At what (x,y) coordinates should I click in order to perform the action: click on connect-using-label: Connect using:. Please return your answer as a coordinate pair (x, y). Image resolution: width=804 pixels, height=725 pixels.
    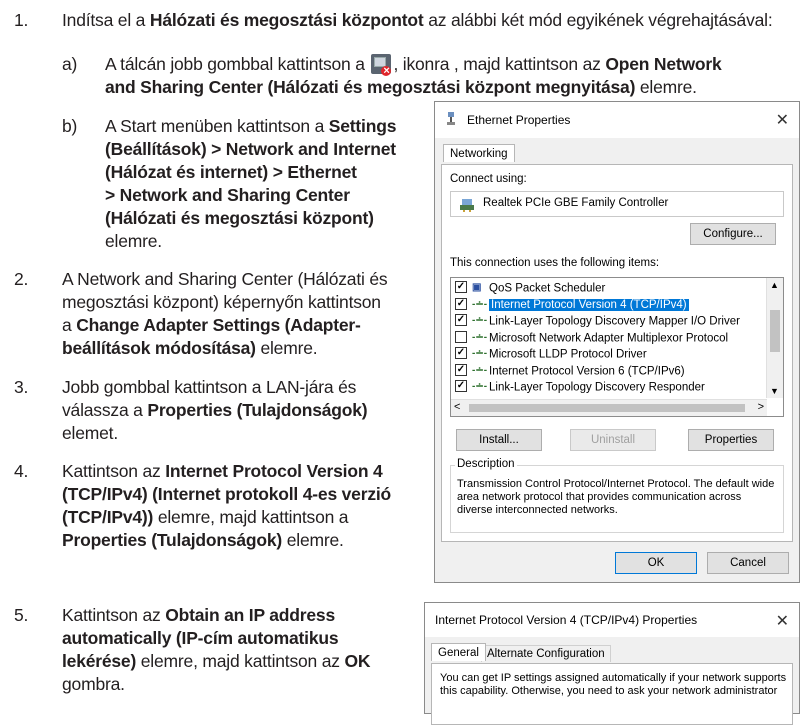
    Looking at the image, I should click on (488, 179).